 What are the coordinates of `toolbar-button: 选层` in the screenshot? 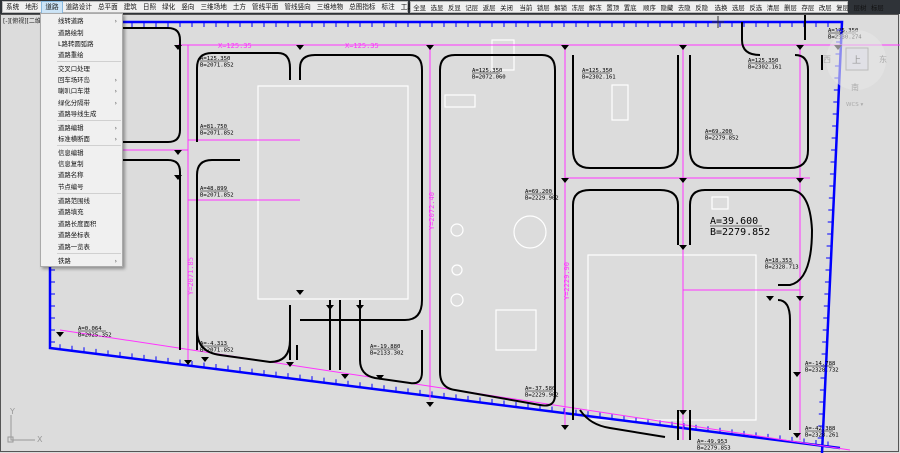 It's located at (738, 7).